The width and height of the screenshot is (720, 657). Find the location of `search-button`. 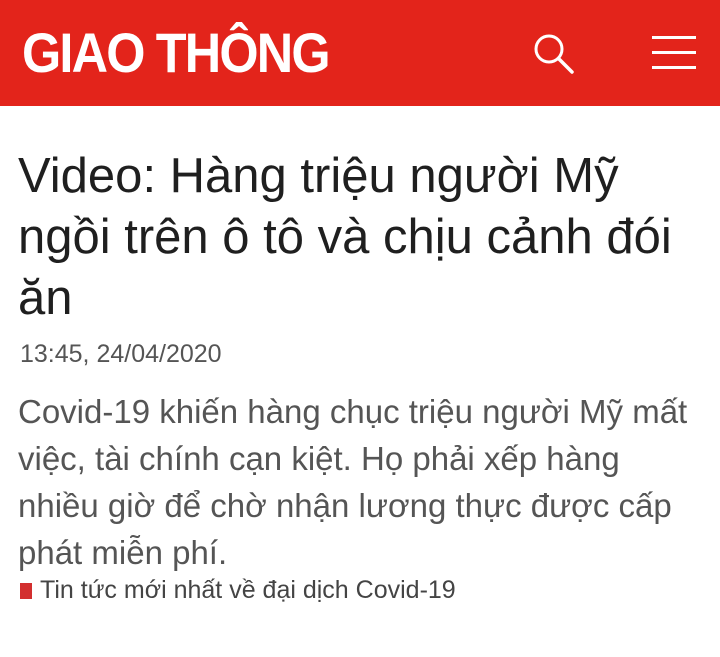

search-button is located at coordinates (554, 54).